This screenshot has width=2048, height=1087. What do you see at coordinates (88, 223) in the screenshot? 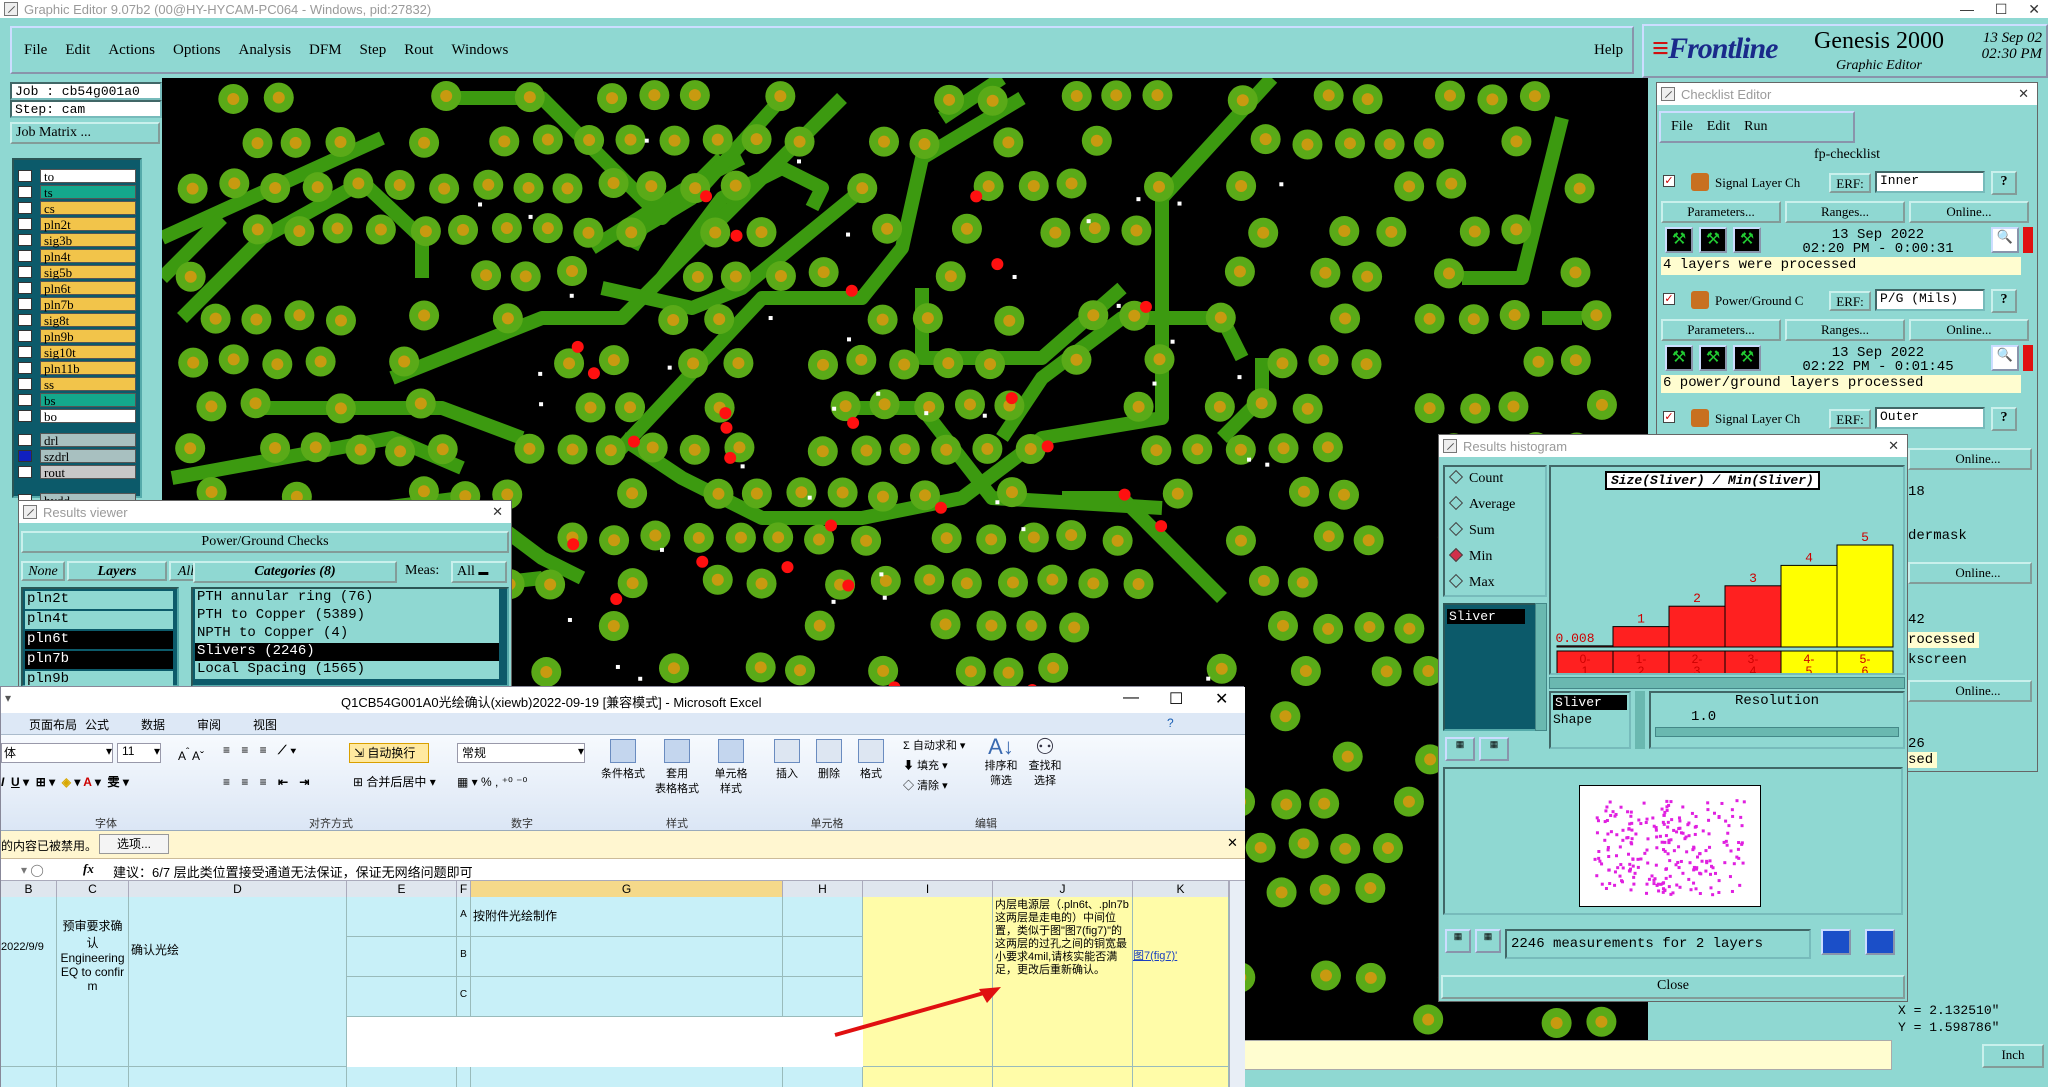
I see `layer-name: pln2t` at bounding box center [88, 223].